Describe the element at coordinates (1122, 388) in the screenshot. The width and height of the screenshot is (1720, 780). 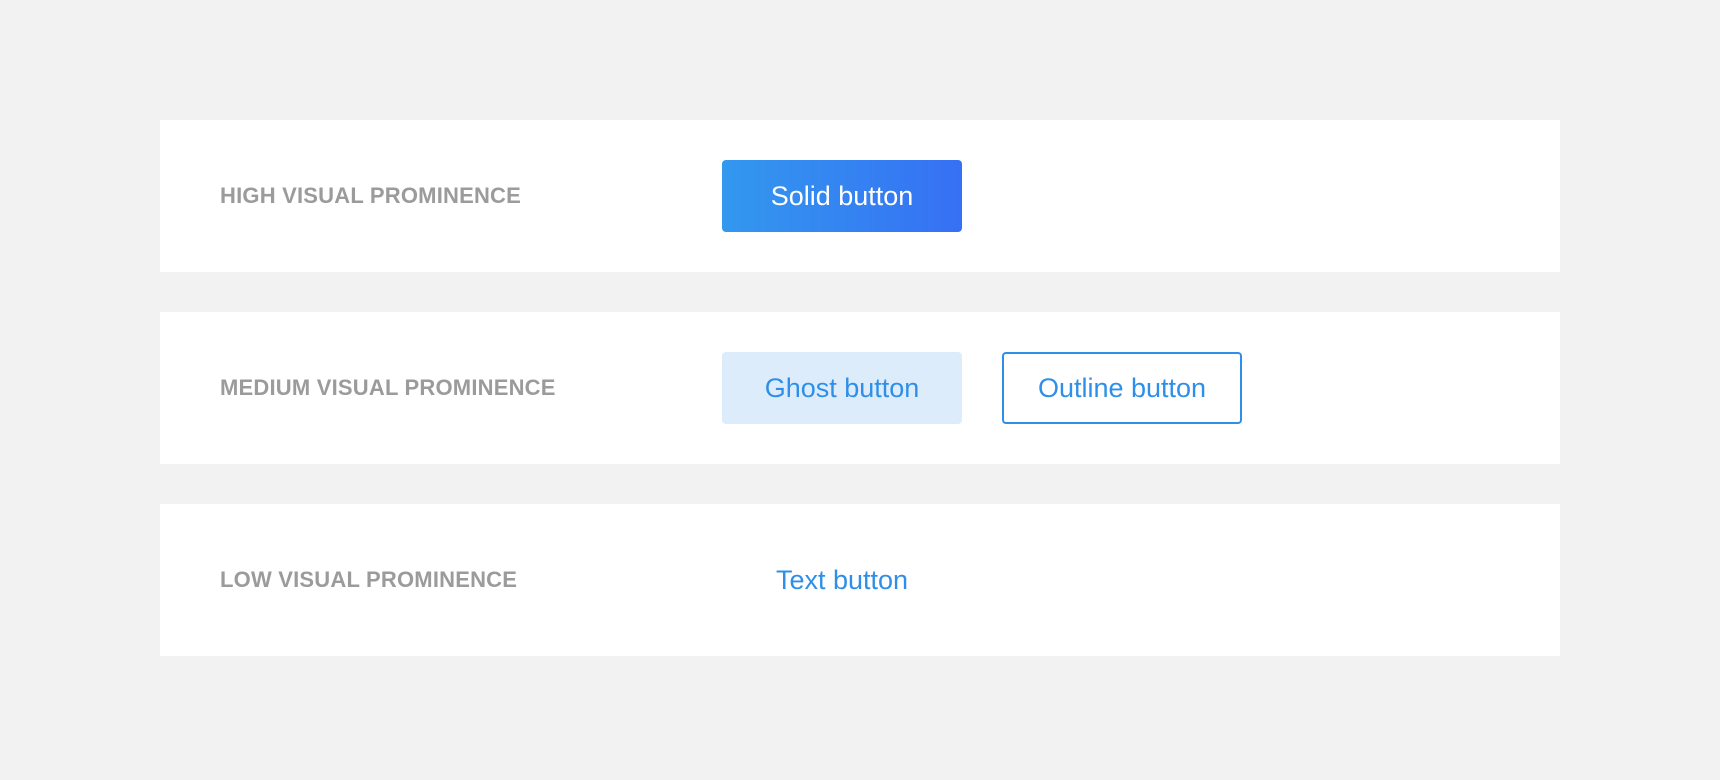
I see `outline-button: Outline button` at that location.